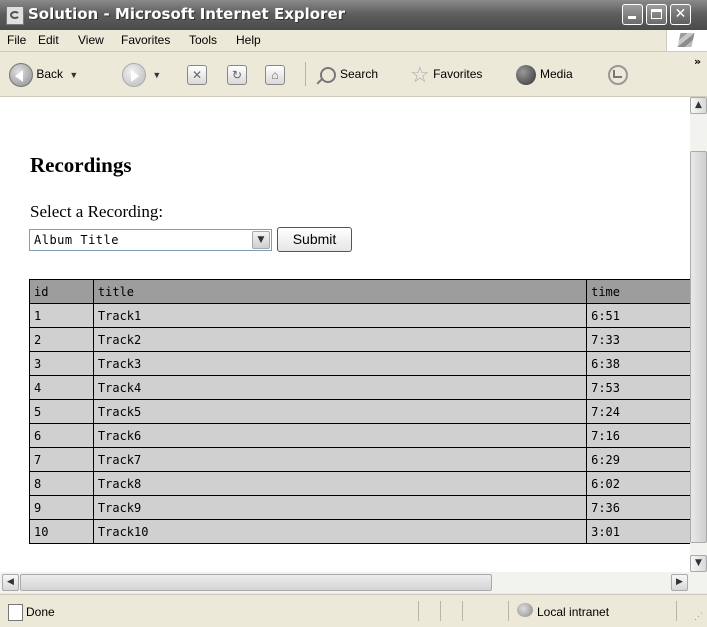 This screenshot has height=627, width=707. Describe the element at coordinates (632, 14) in the screenshot. I see `minimize-button` at that location.